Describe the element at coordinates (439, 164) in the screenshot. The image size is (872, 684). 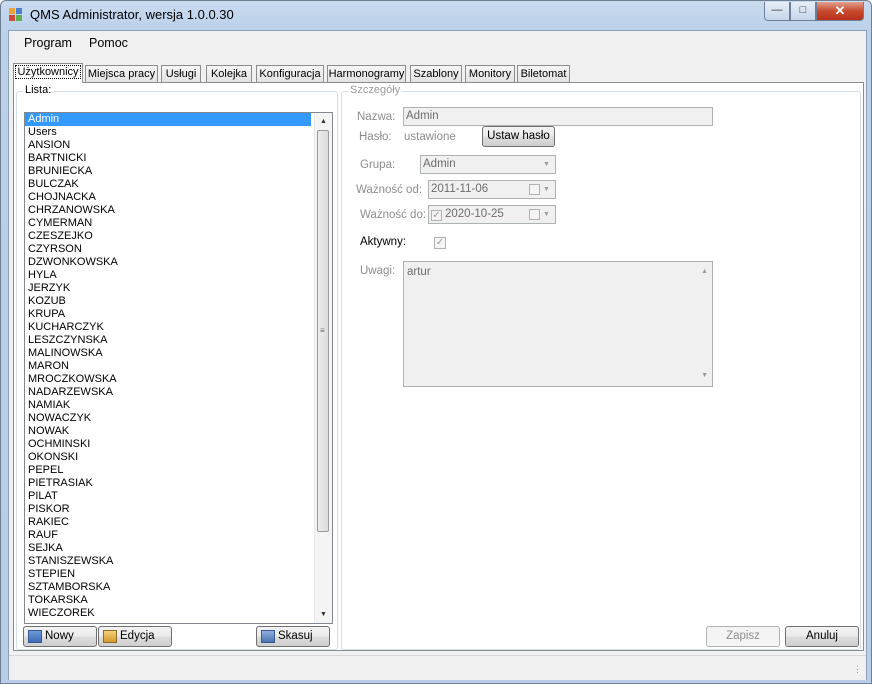
I see `group-value: Admin` at that location.